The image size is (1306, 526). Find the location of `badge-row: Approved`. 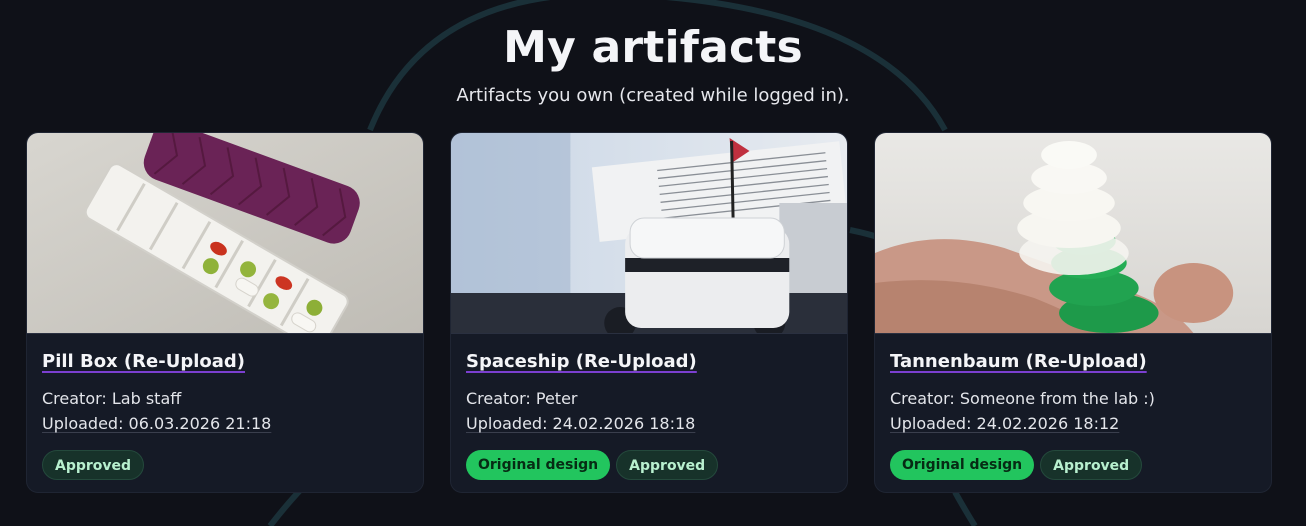

badge-row: Approved is located at coordinates (225, 465).